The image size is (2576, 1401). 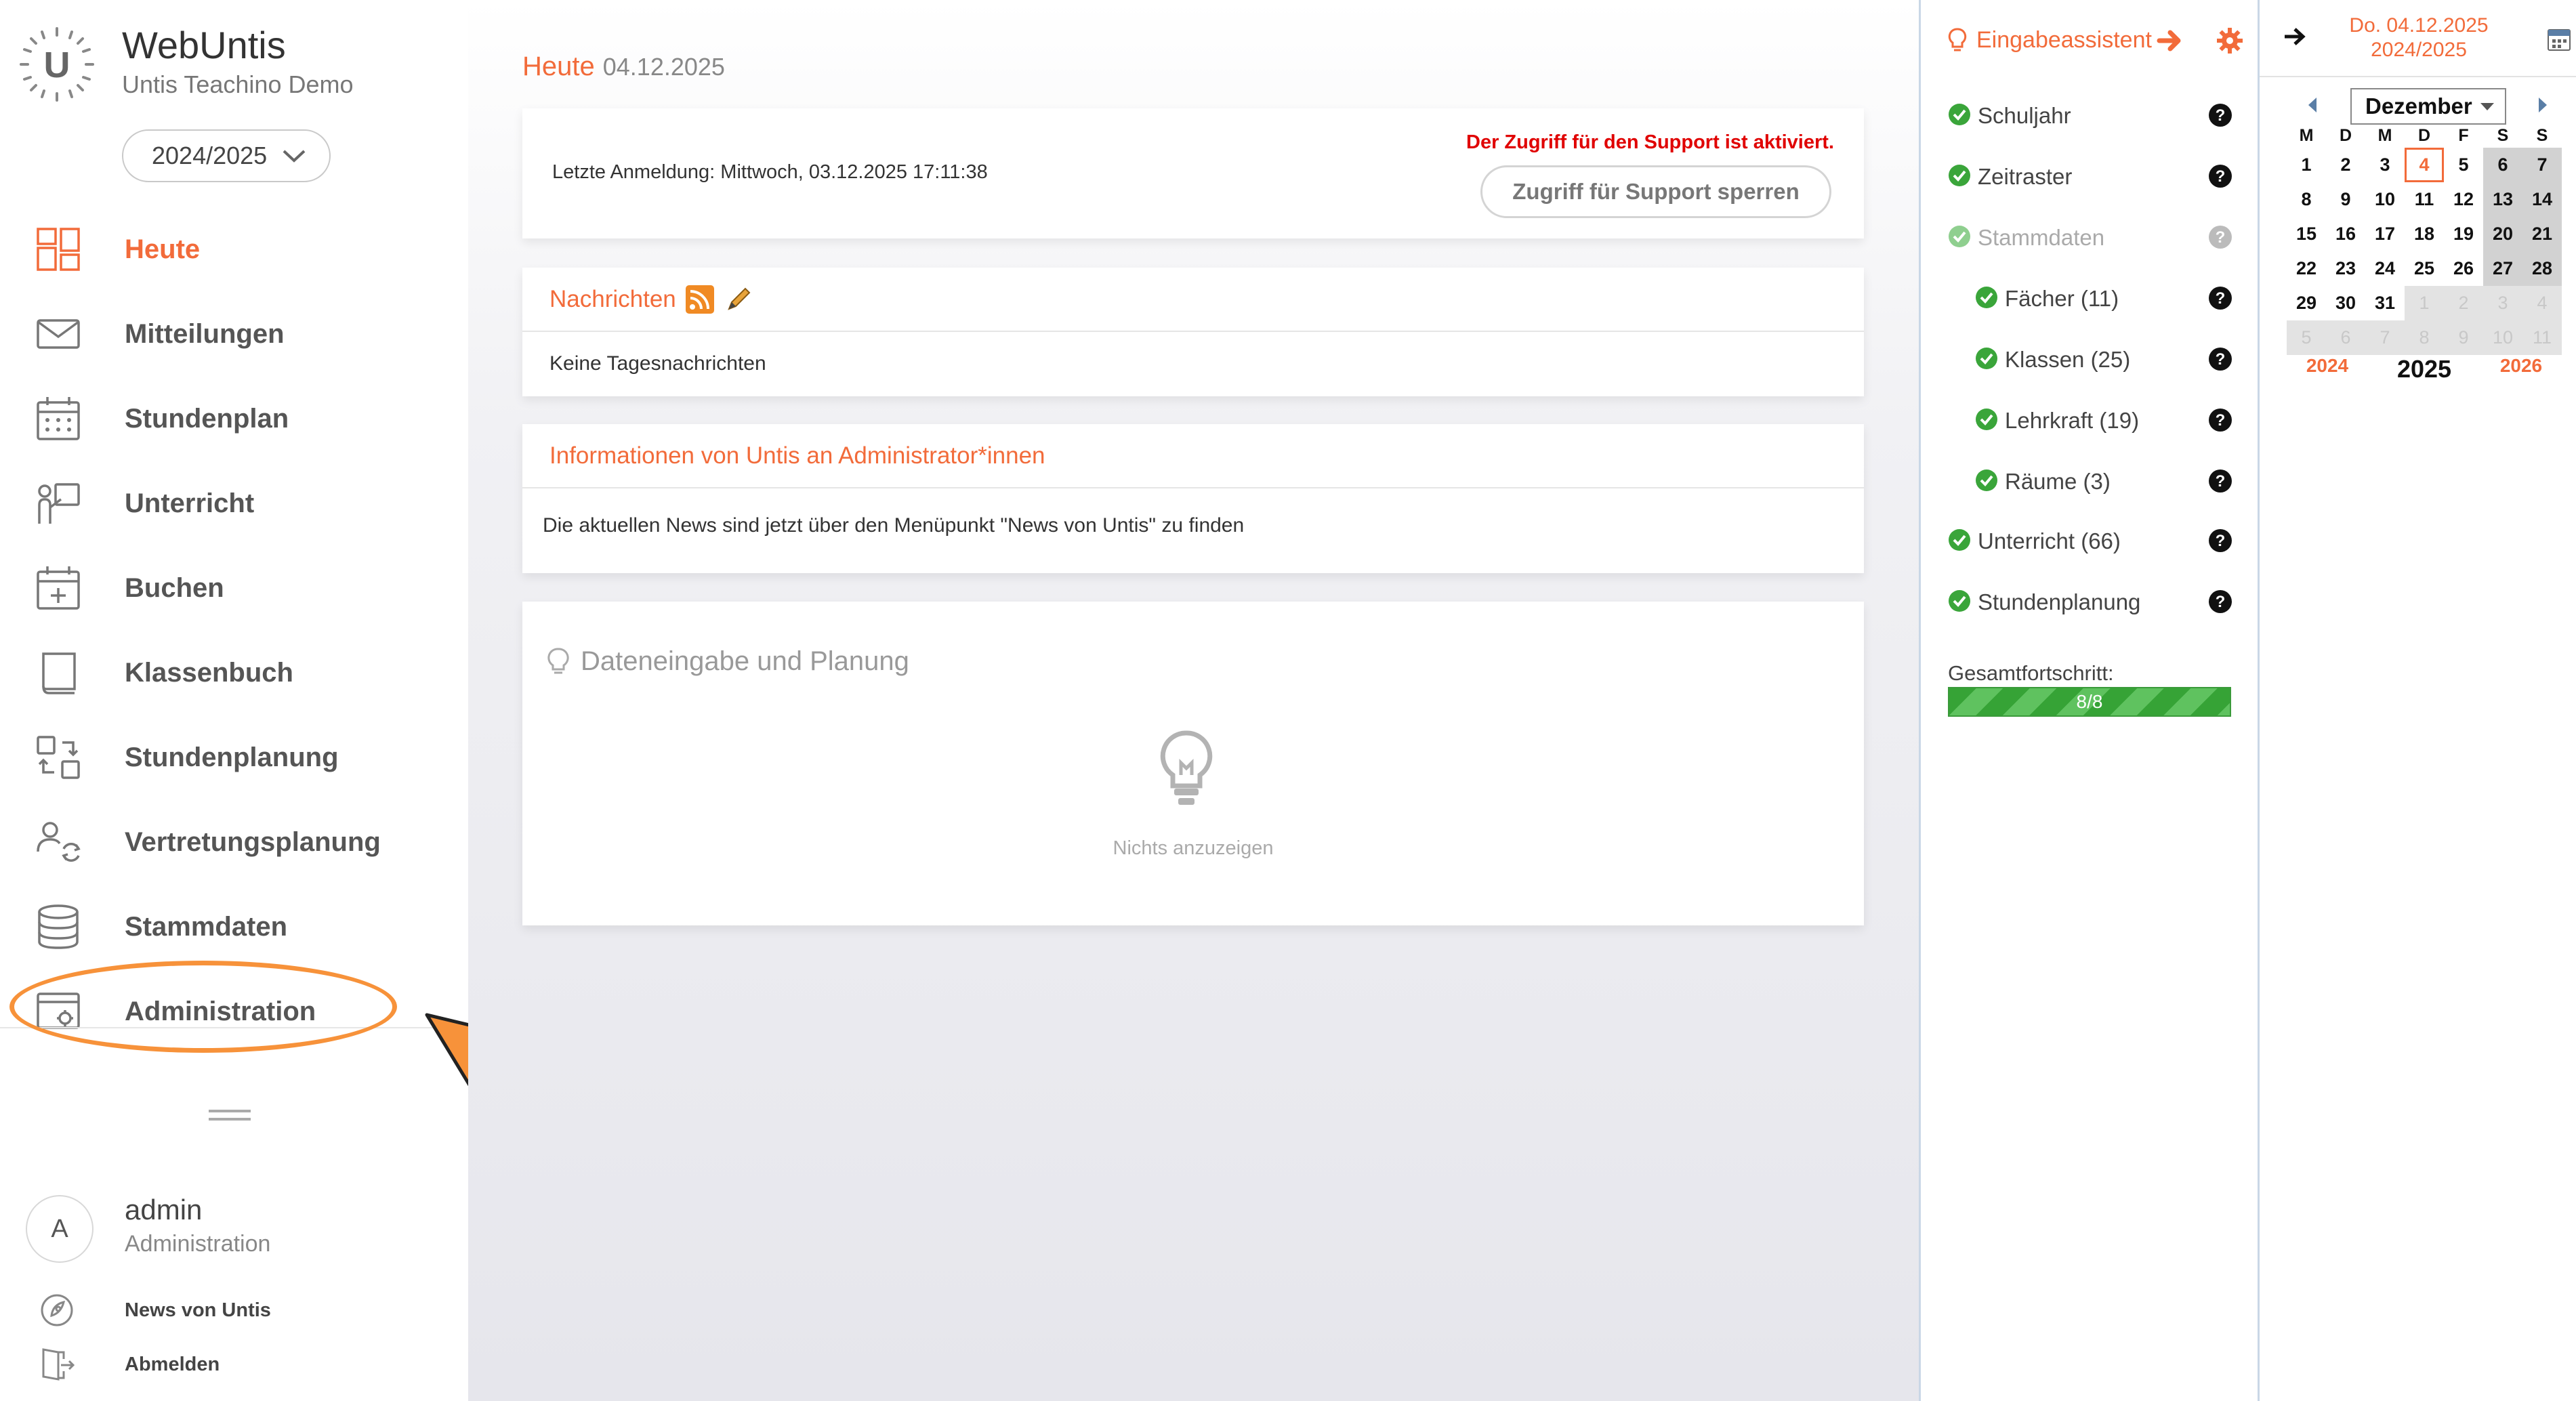 What do you see at coordinates (2345, 234) in the screenshot?
I see `calendar-day: 16` at bounding box center [2345, 234].